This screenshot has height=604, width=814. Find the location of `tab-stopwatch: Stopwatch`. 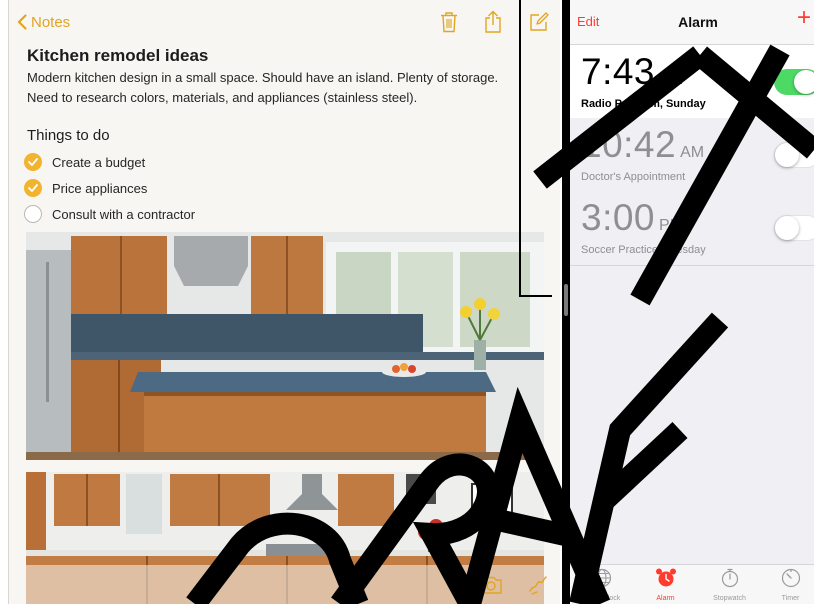

tab-stopwatch: Stopwatch is located at coordinates (729, 585).